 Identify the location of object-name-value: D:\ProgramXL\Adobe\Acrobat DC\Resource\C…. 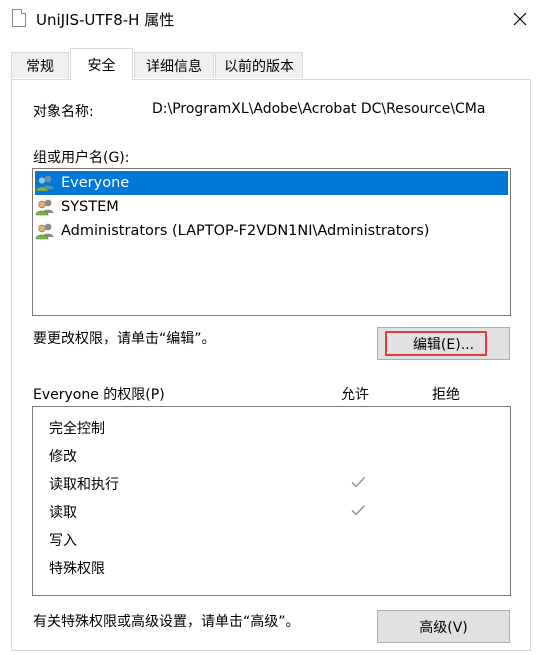
(319, 109).